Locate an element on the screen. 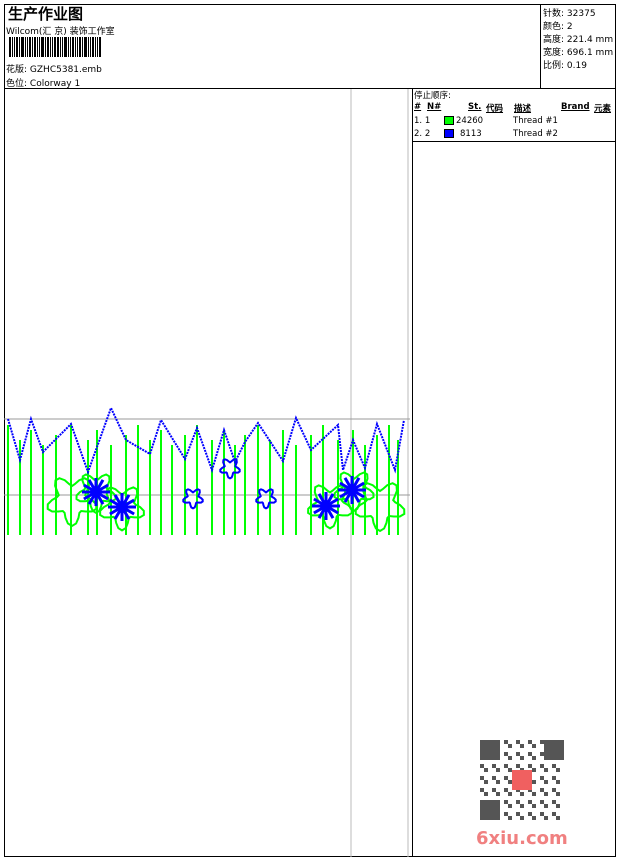  watermark-logo: 6xiu.com is located at coordinates (522, 838).